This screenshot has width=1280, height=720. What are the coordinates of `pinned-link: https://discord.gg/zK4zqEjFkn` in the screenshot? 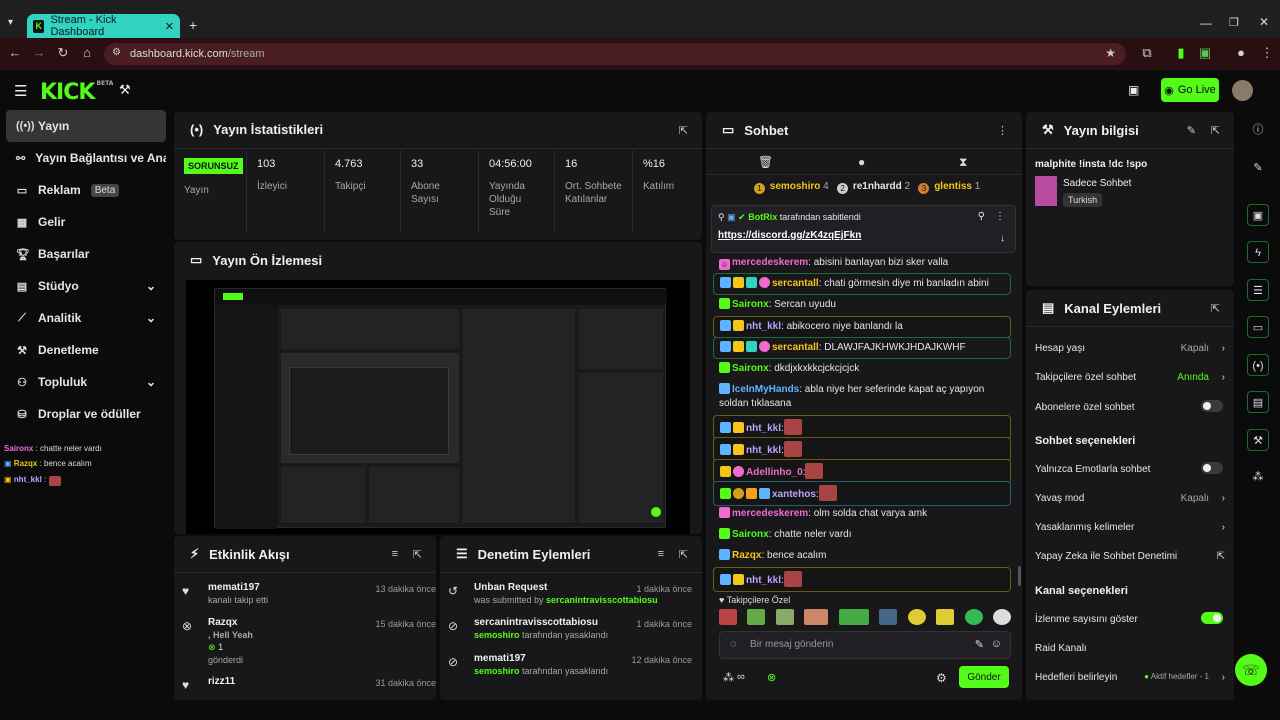 It's located at (789, 235).